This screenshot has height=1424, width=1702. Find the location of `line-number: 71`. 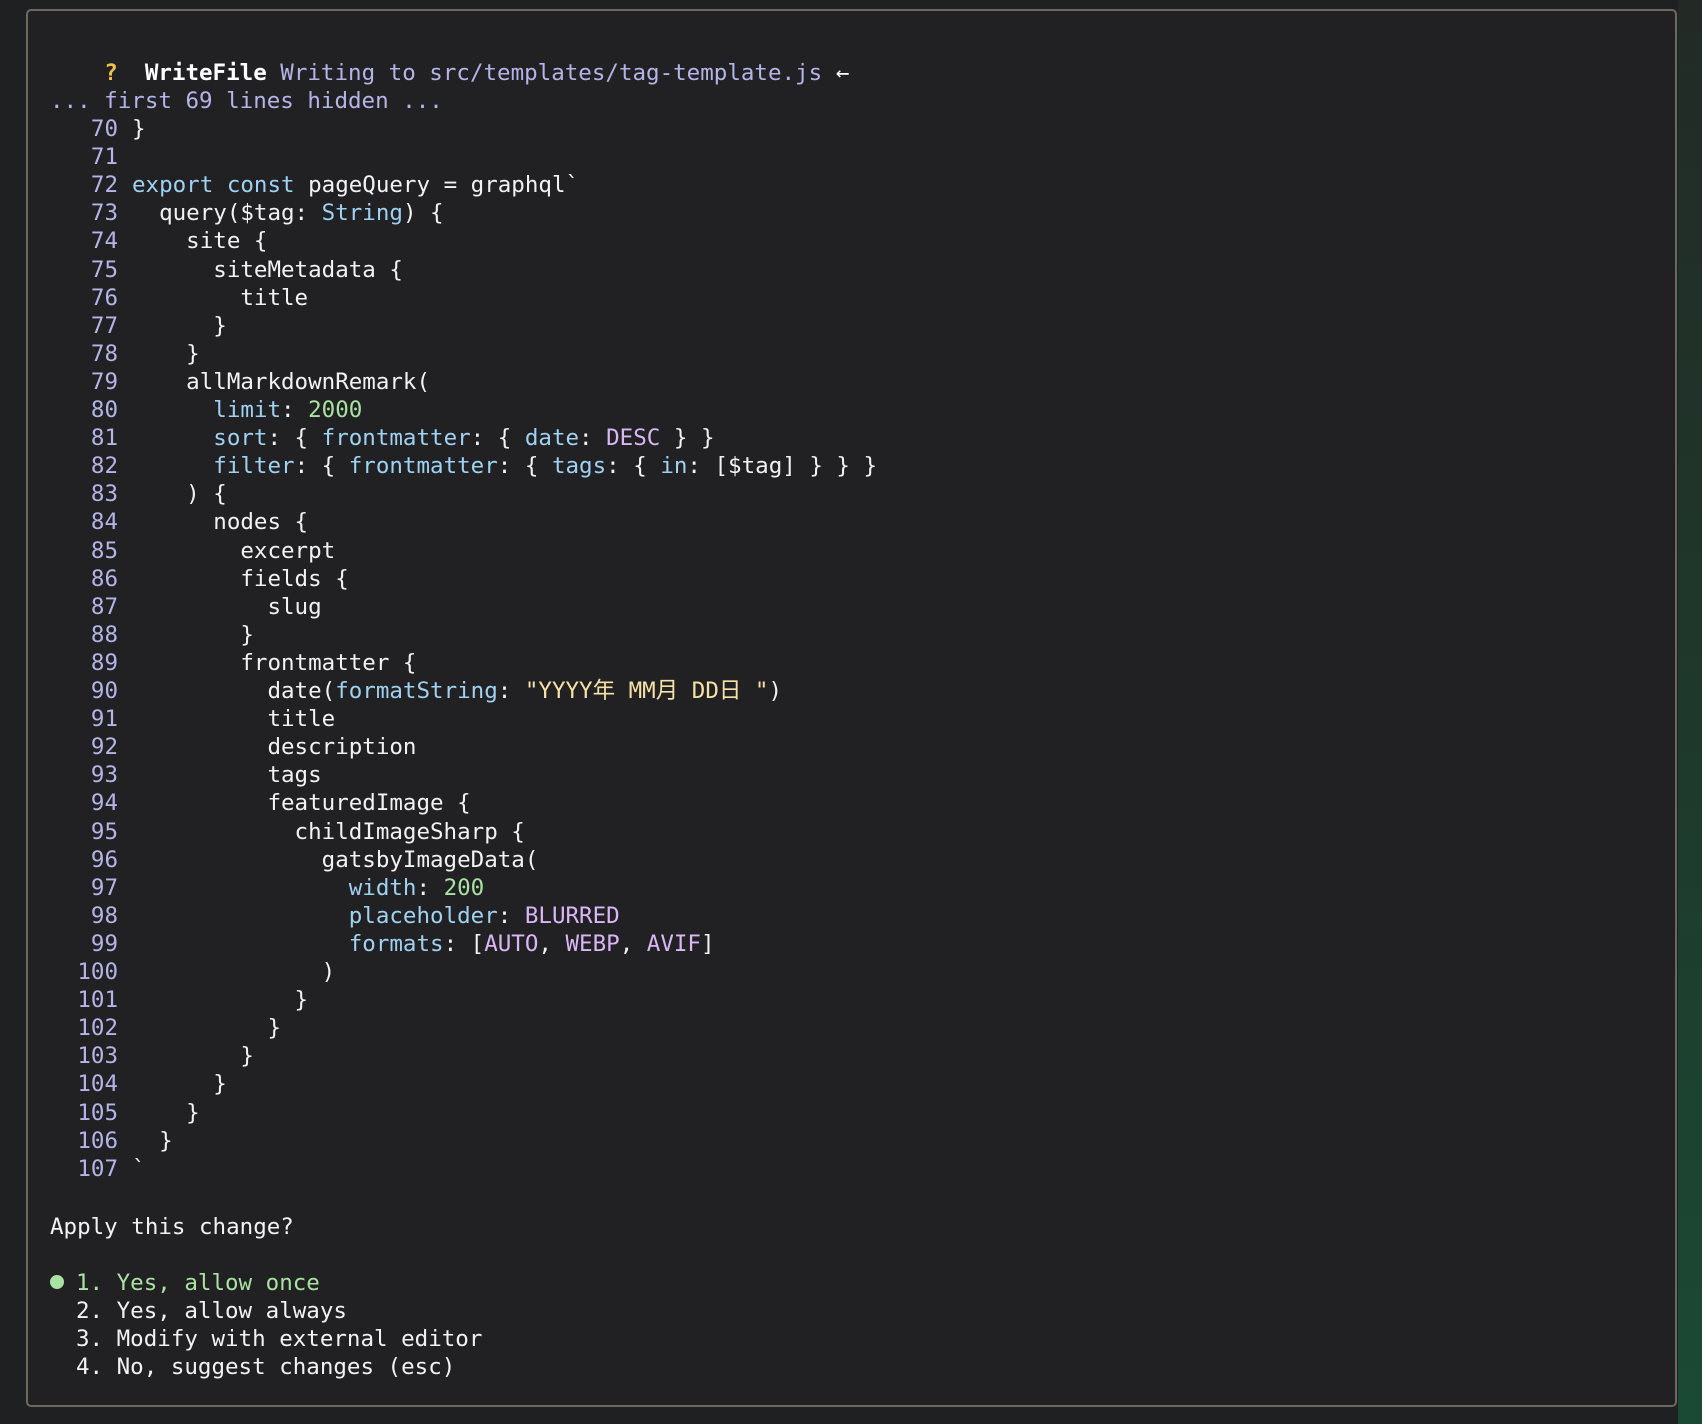

line-number: 71 is located at coordinates (104, 157).